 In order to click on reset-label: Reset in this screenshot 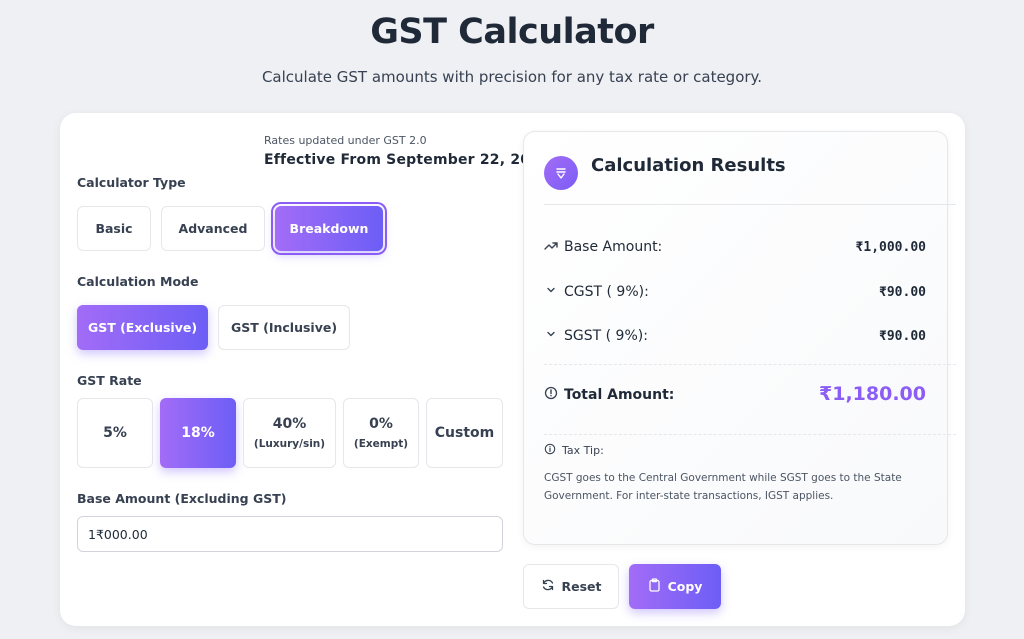, I will do `click(581, 586)`.